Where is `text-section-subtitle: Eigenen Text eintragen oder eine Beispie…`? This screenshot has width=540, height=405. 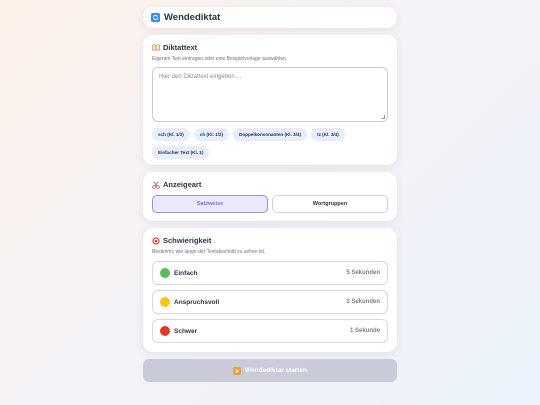 text-section-subtitle: Eigenen Text eintragen oder eine Beispie… is located at coordinates (220, 59).